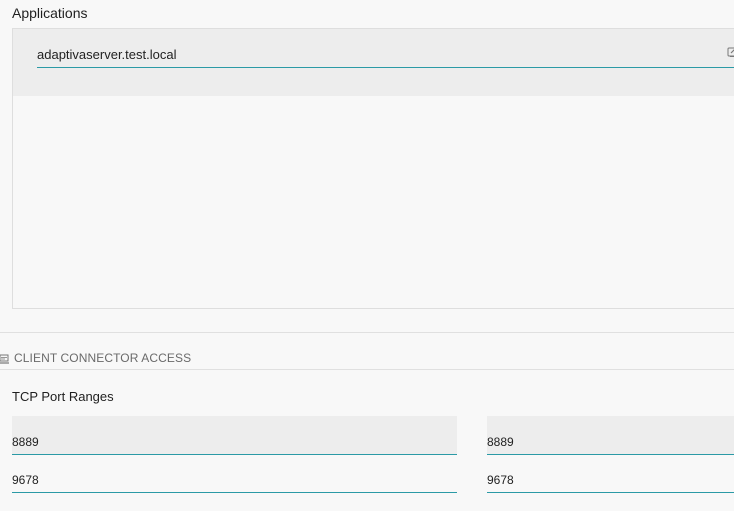  What do you see at coordinates (103, 358) in the screenshot?
I see `client-connector-title: CLIENT CONNECTOR ACCESS` at bounding box center [103, 358].